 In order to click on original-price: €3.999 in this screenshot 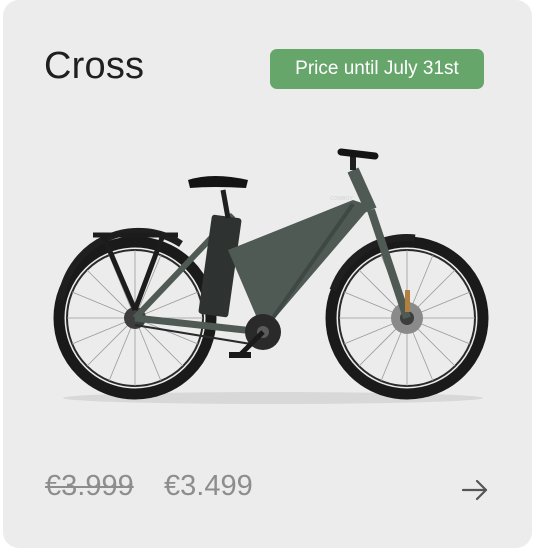, I will do `click(89, 486)`.